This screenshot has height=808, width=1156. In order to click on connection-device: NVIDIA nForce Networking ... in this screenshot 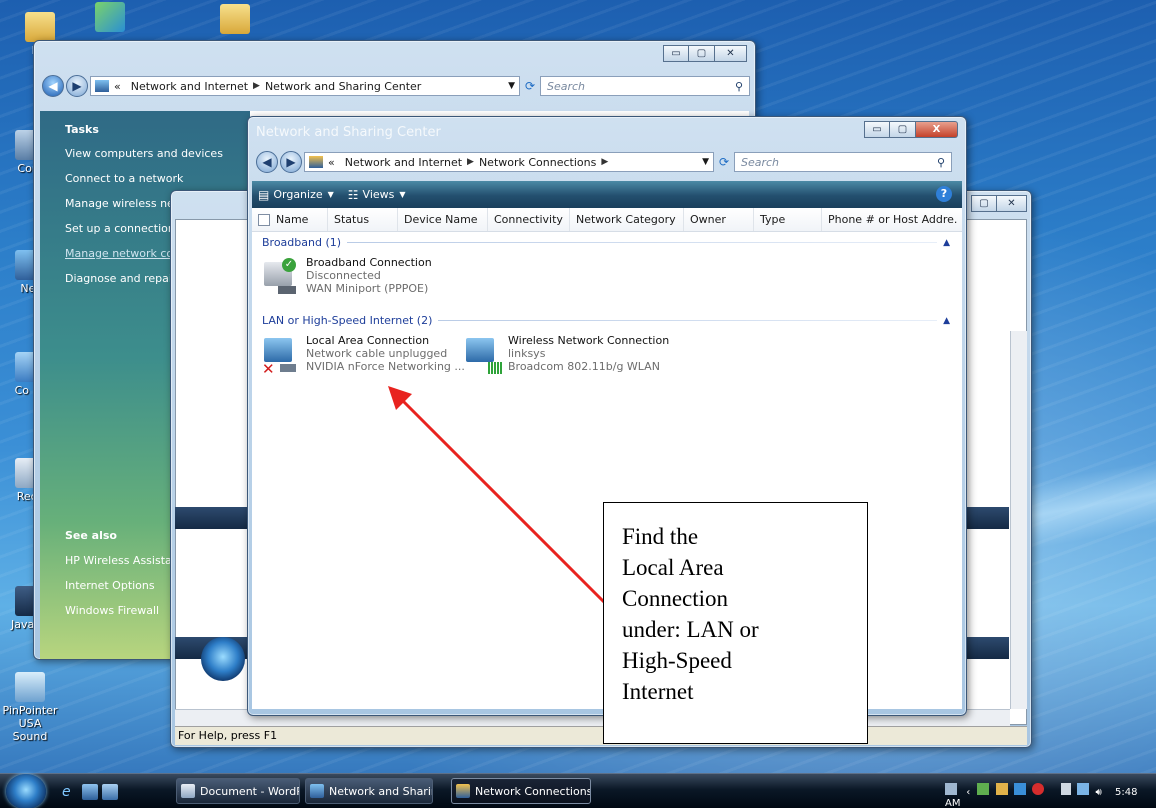, I will do `click(385, 366)`.